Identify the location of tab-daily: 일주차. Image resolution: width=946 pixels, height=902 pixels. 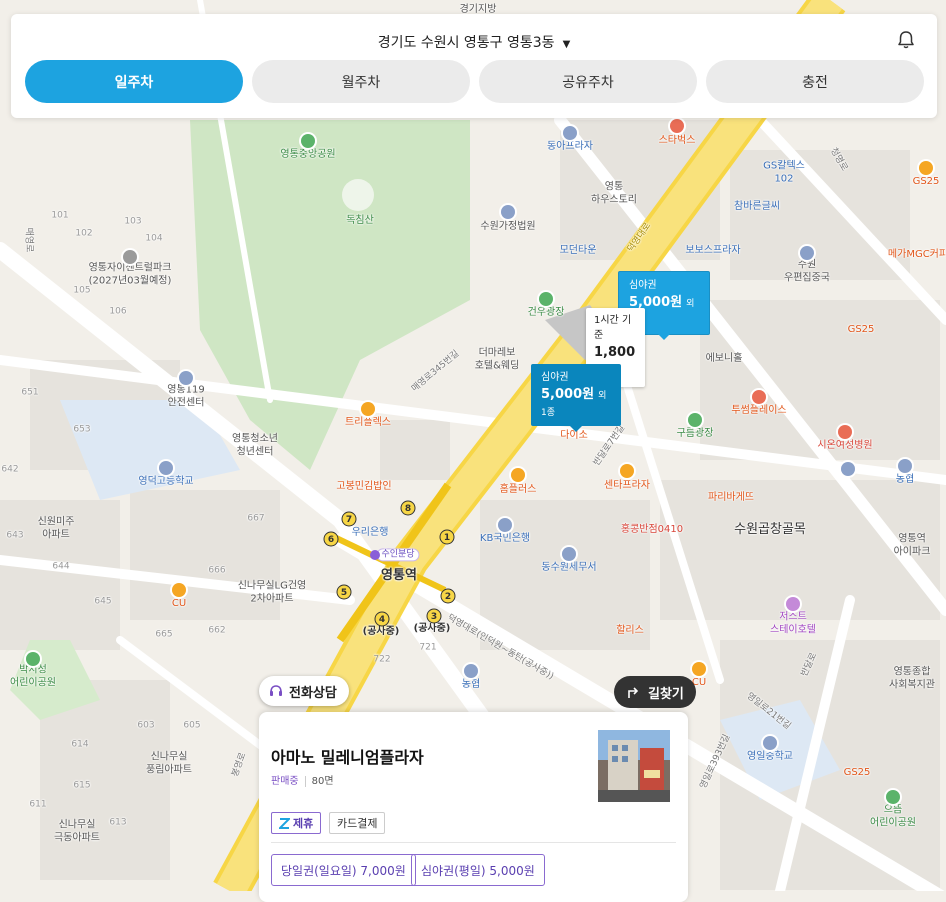
(134, 81).